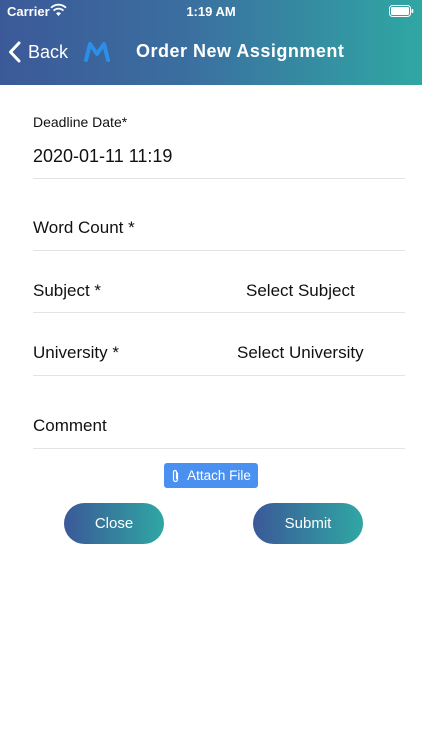 The image size is (422, 750). What do you see at coordinates (219, 412) in the screenshot?
I see `comment-field: Comment` at bounding box center [219, 412].